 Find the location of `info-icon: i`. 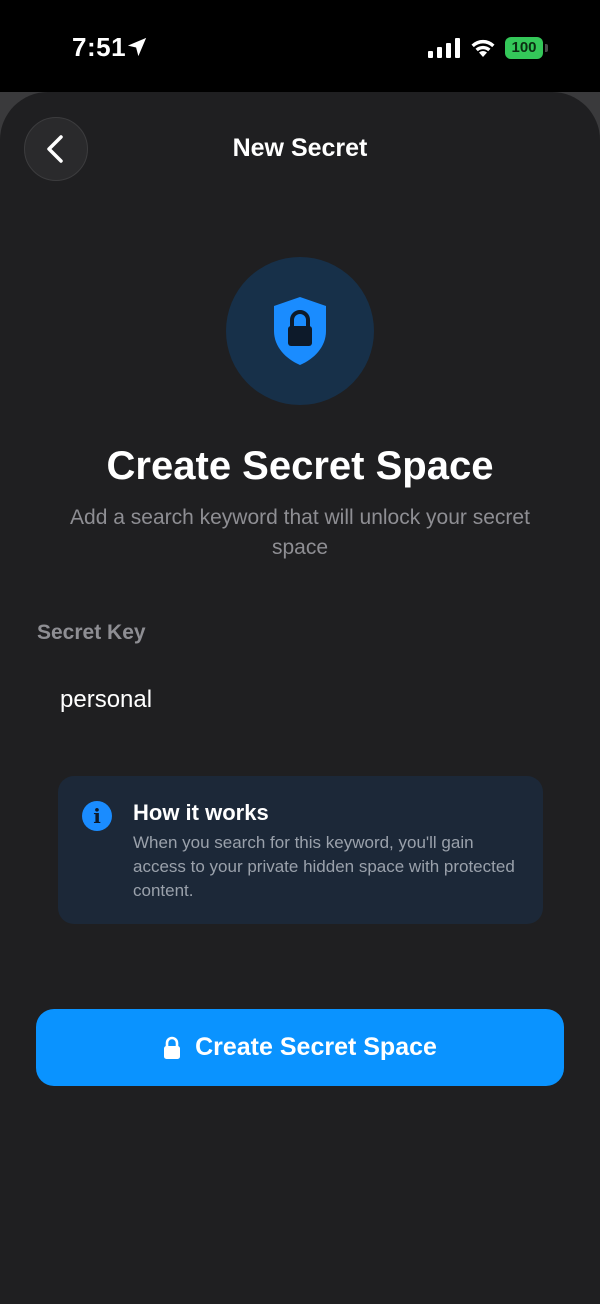

info-icon: i is located at coordinates (97, 816).